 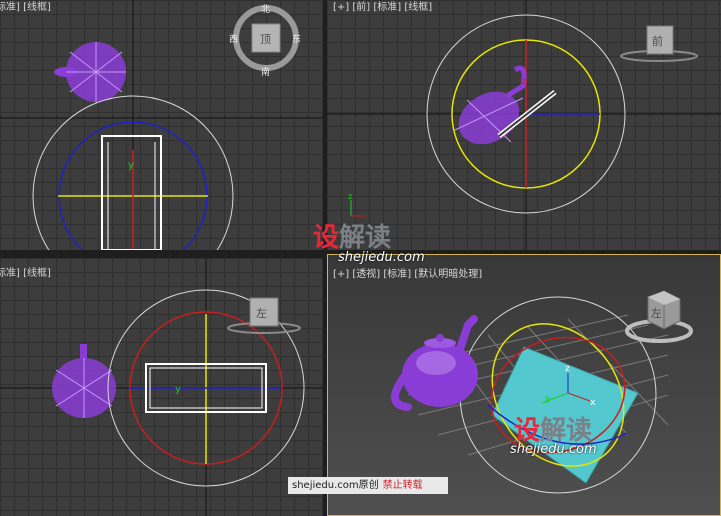 What do you see at coordinates (350, 196) in the screenshot?
I see `svg-text: z` at bounding box center [350, 196].